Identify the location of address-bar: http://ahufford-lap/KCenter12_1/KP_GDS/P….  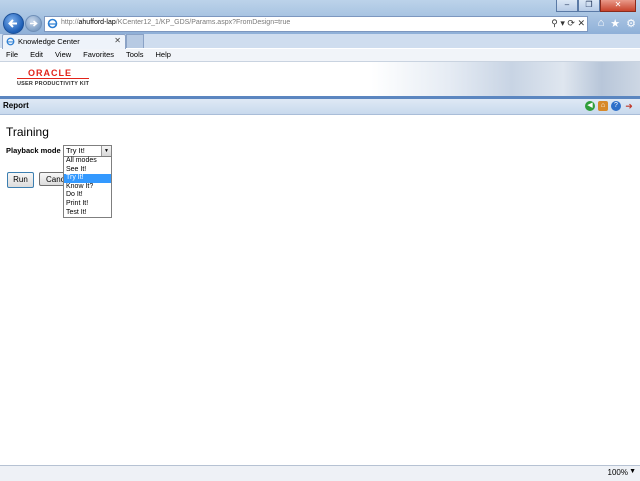
(316, 24).